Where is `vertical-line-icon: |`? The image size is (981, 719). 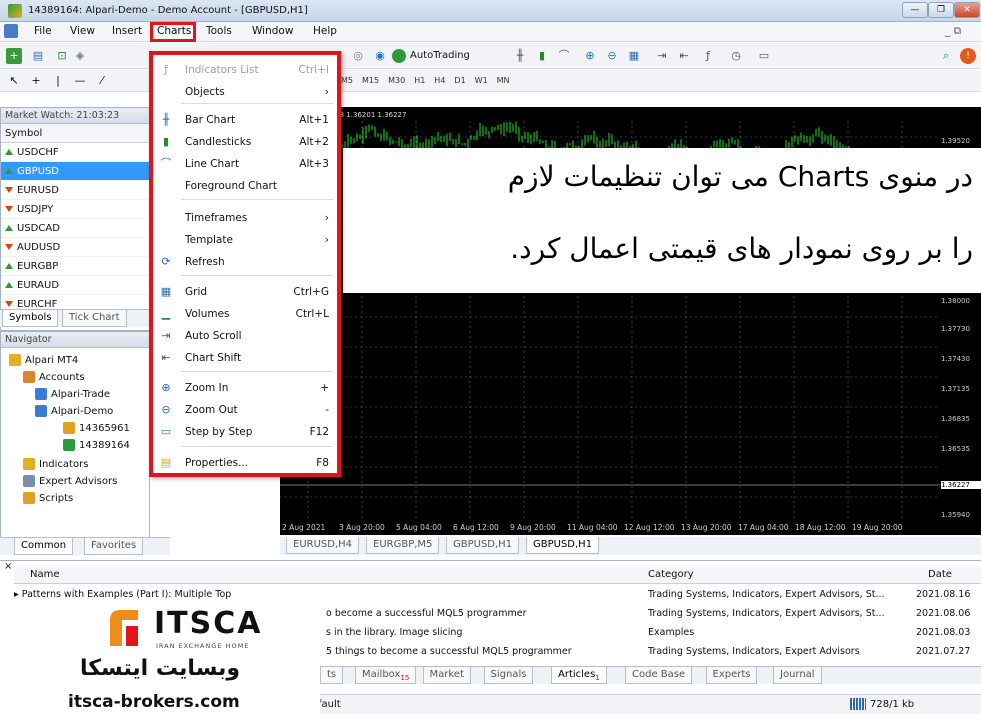
vertical-line-icon: | is located at coordinates (58, 81).